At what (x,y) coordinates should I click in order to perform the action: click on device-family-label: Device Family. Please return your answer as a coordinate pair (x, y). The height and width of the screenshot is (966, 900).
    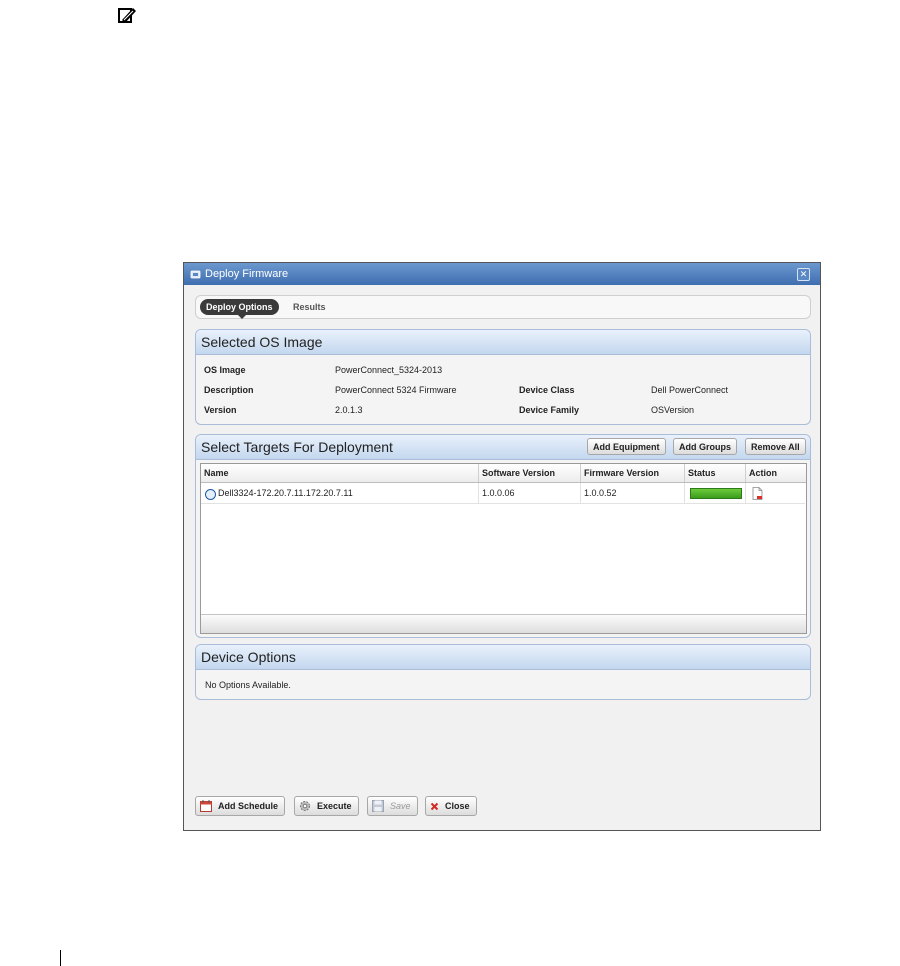
    Looking at the image, I should click on (549, 410).